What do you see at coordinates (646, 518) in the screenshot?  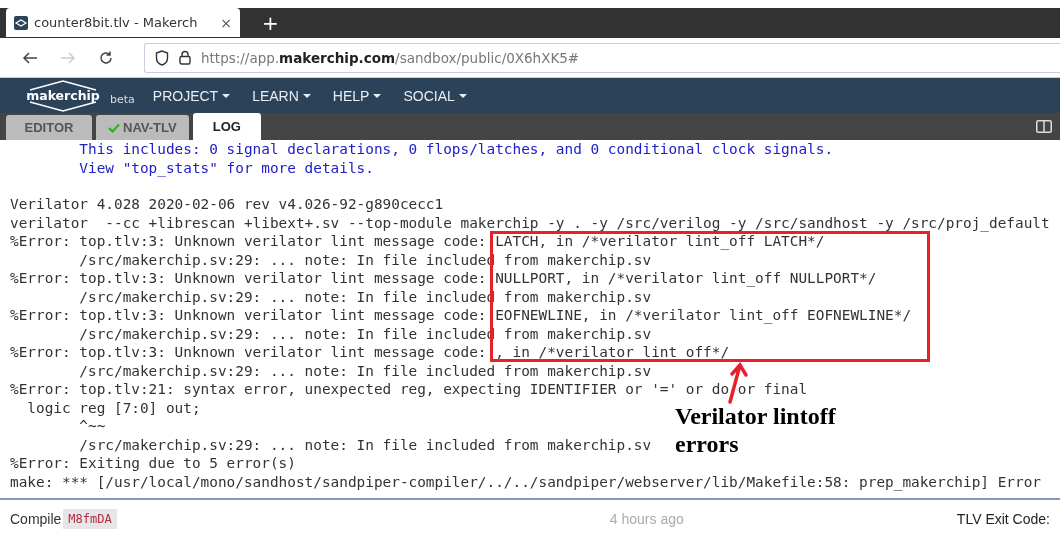 I see `compile-time: 4 hours ago` at bounding box center [646, 518].